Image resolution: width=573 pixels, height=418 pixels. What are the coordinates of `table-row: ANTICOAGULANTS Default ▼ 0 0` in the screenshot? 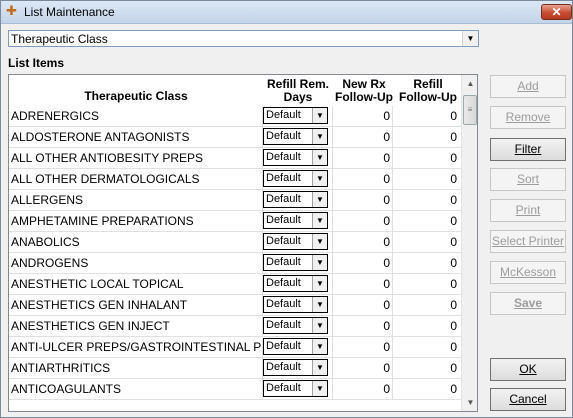 It's located at (235, 389).